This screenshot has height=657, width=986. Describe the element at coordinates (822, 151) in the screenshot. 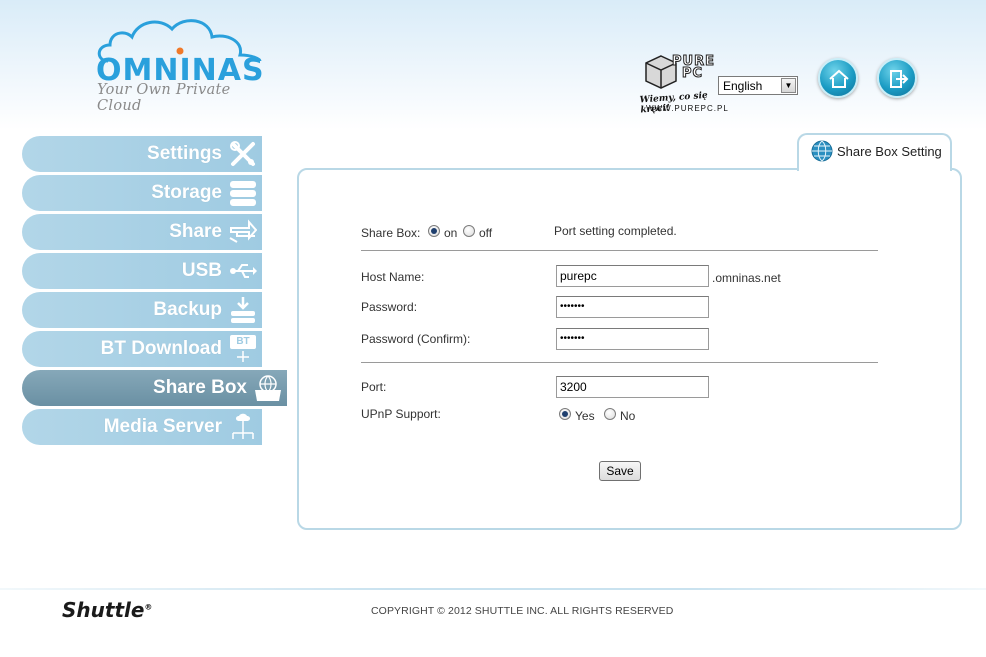

I see `globe-icon` at that location.